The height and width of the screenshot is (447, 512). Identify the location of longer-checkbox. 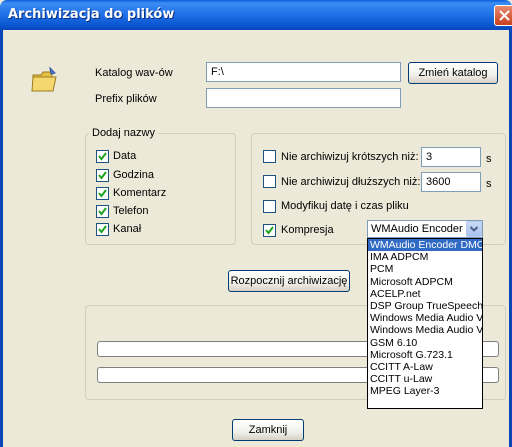
(269, 181).